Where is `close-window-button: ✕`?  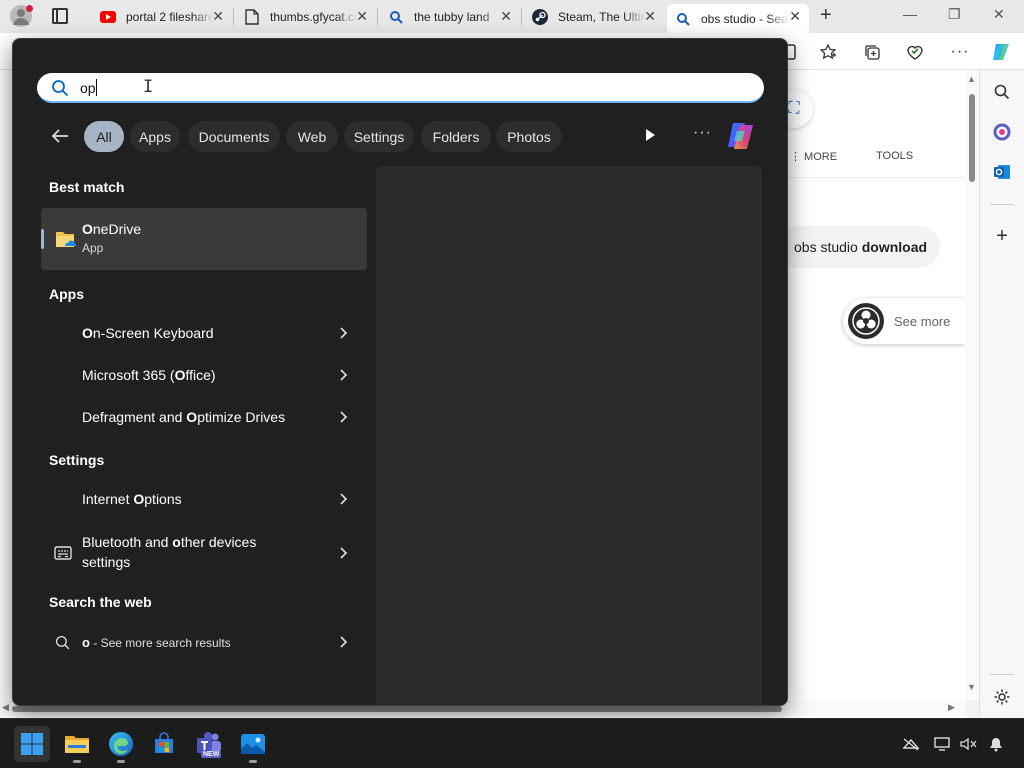 close-window-button: ✕ is located at coordinates (999, 14).